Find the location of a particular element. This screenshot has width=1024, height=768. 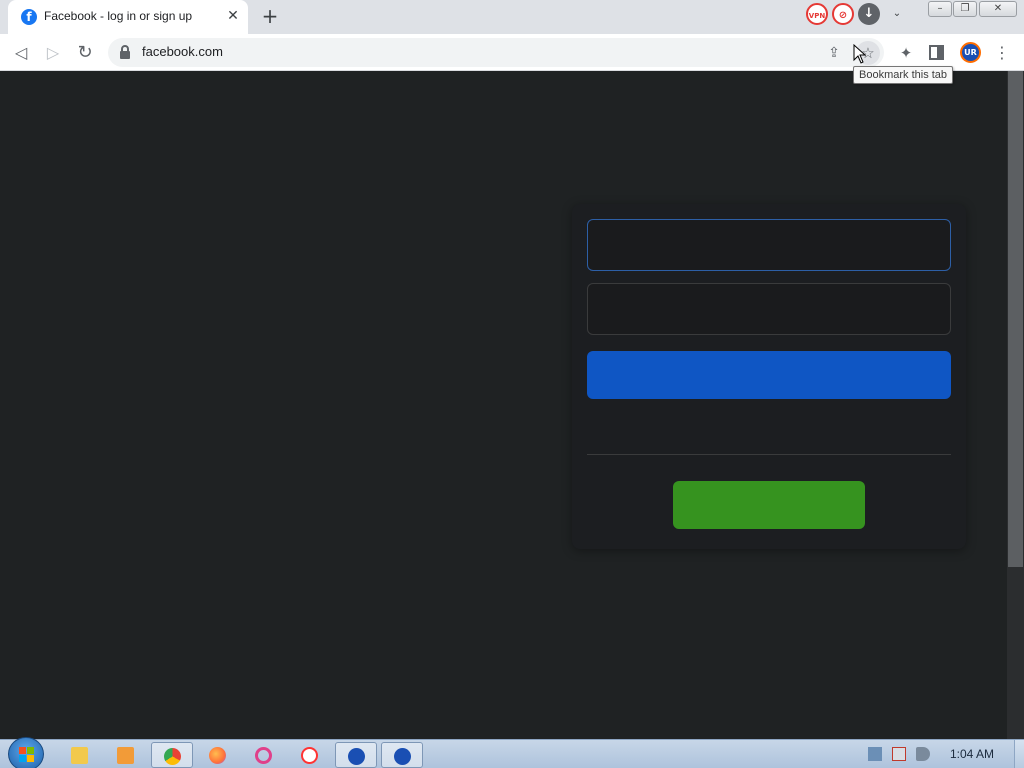

yandex-icon is located at coordinates (309, 755).